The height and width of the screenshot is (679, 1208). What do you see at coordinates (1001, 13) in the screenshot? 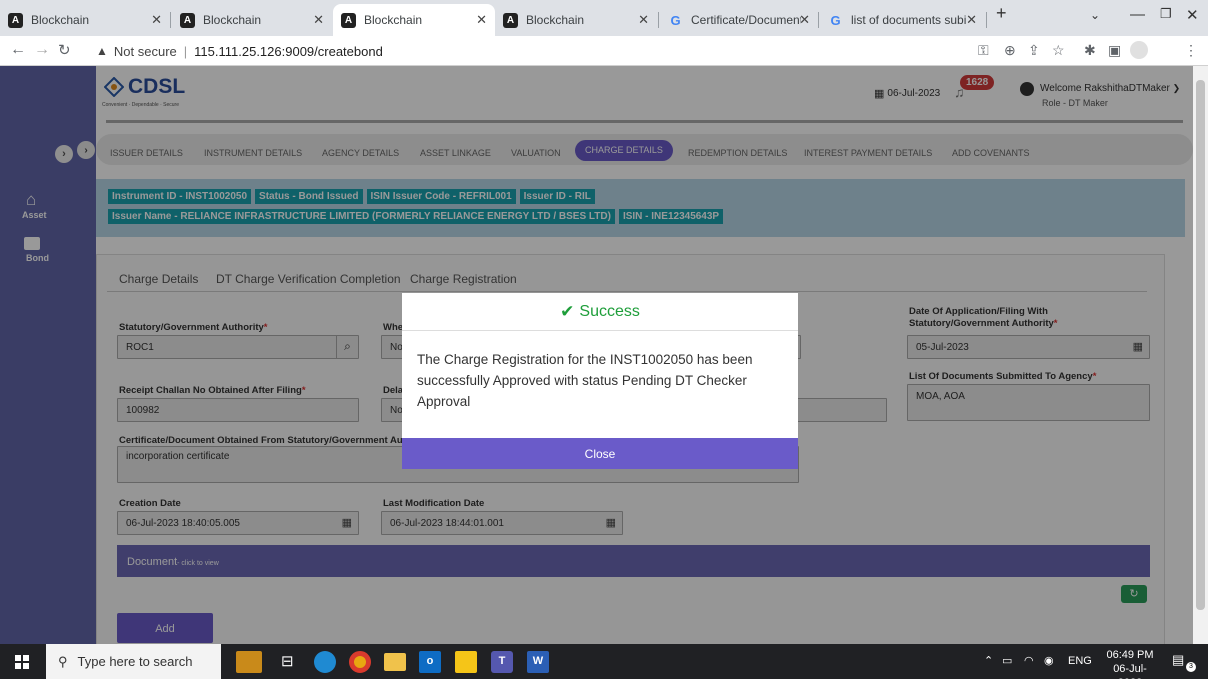
I see `new-tab-icon: +` at bounding box center [1001, 13].